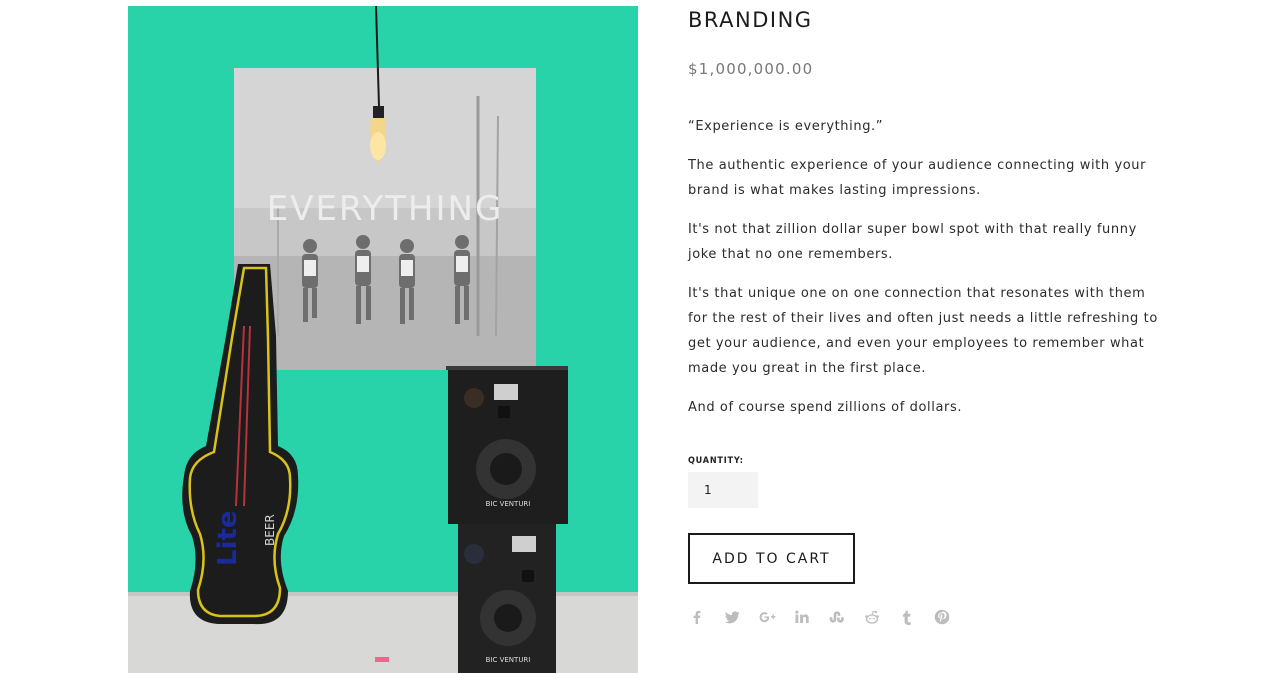 This screenshot has width=1277, height=673. What do you see at coordinates (228, 538) in the screenshot?
I see `guitar-text-lite: Lite` at bounding box center [228, 538].